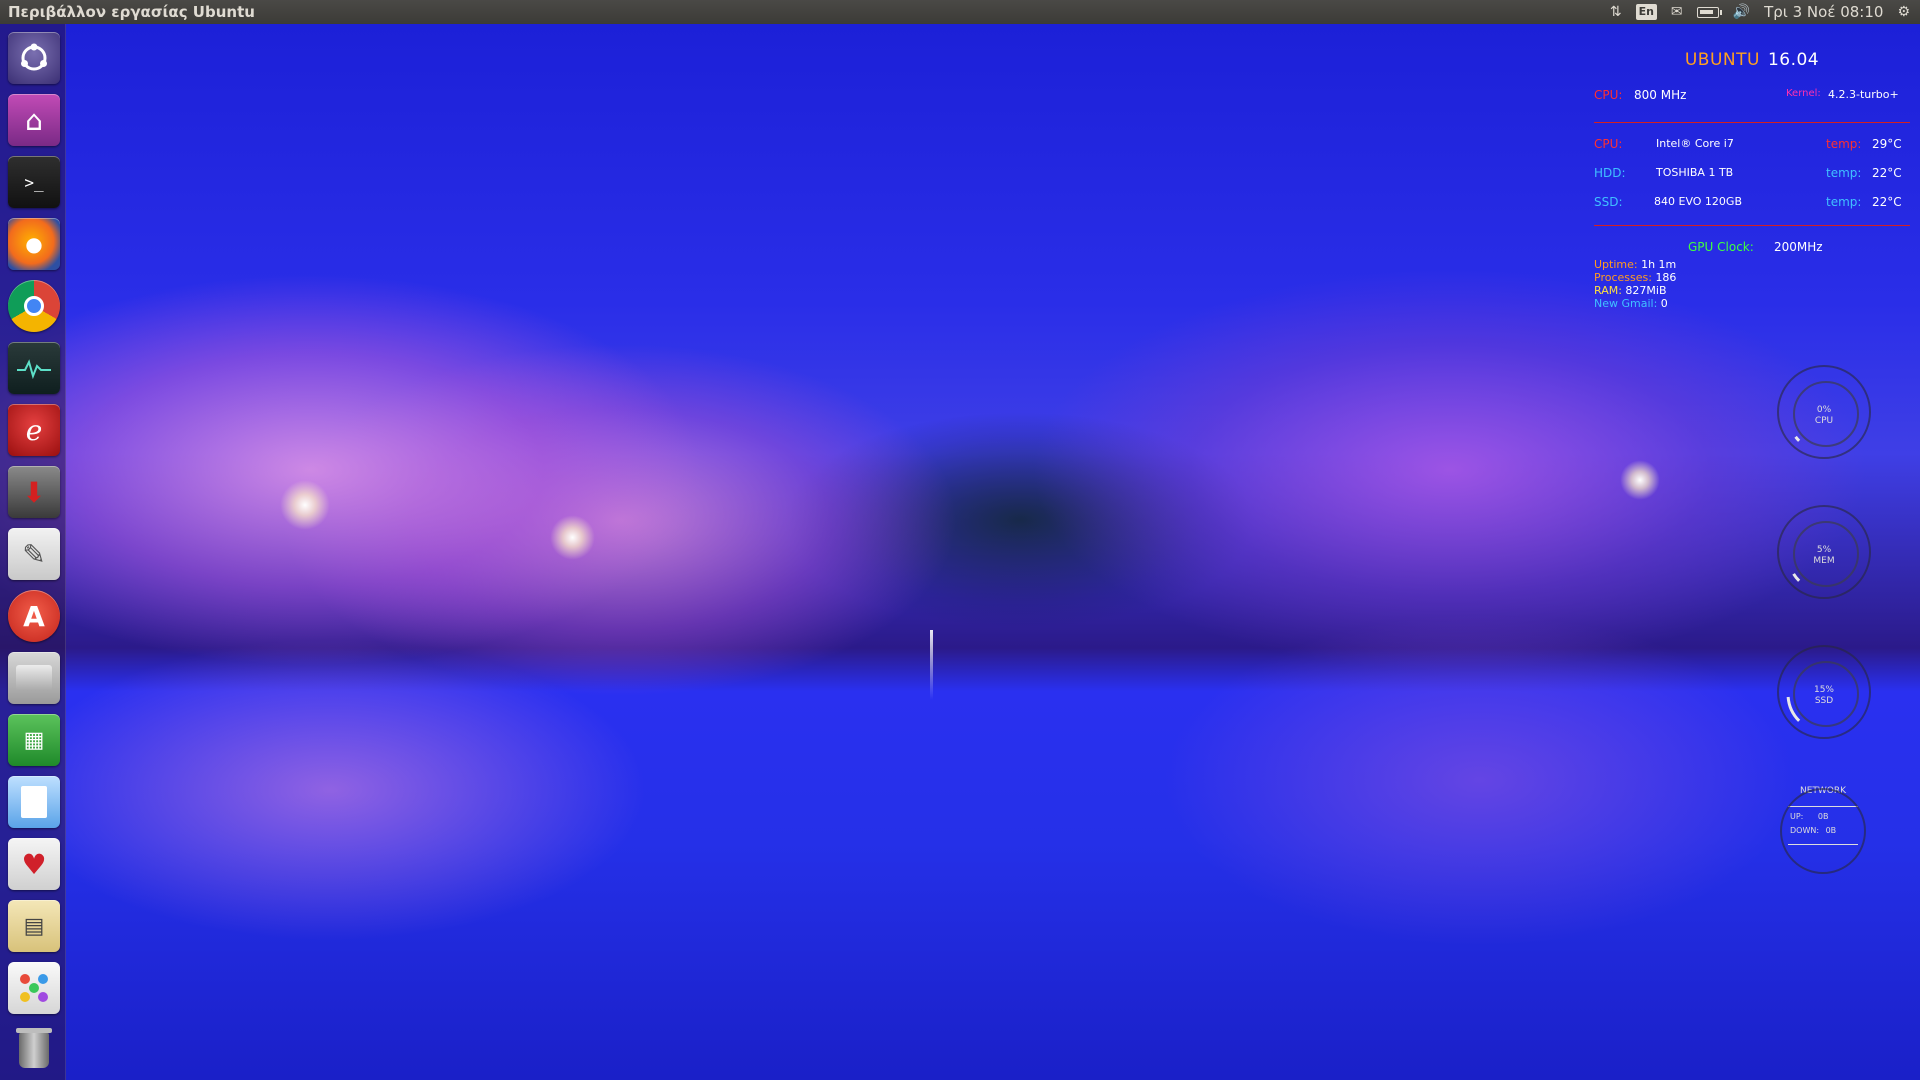 The width and height of the screenshot is (1920, 1080). Describe the element at coordinates (1798, 247) in the screenshot. I see `gpu-value: 200MHz` at that location.